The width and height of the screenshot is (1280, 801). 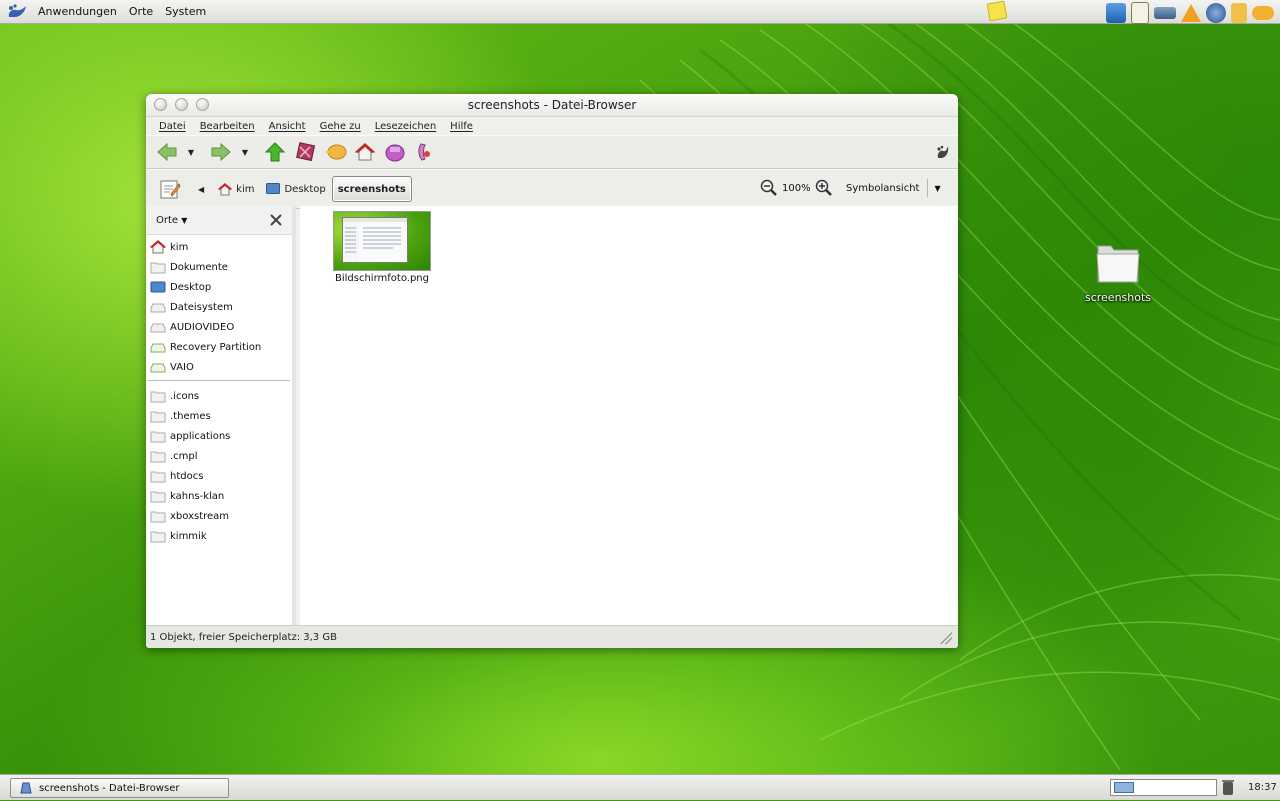 What do you see at coordinates (1263, 13) in the screenshot?
I see `power-icon` at bounding box center [1263, 13].